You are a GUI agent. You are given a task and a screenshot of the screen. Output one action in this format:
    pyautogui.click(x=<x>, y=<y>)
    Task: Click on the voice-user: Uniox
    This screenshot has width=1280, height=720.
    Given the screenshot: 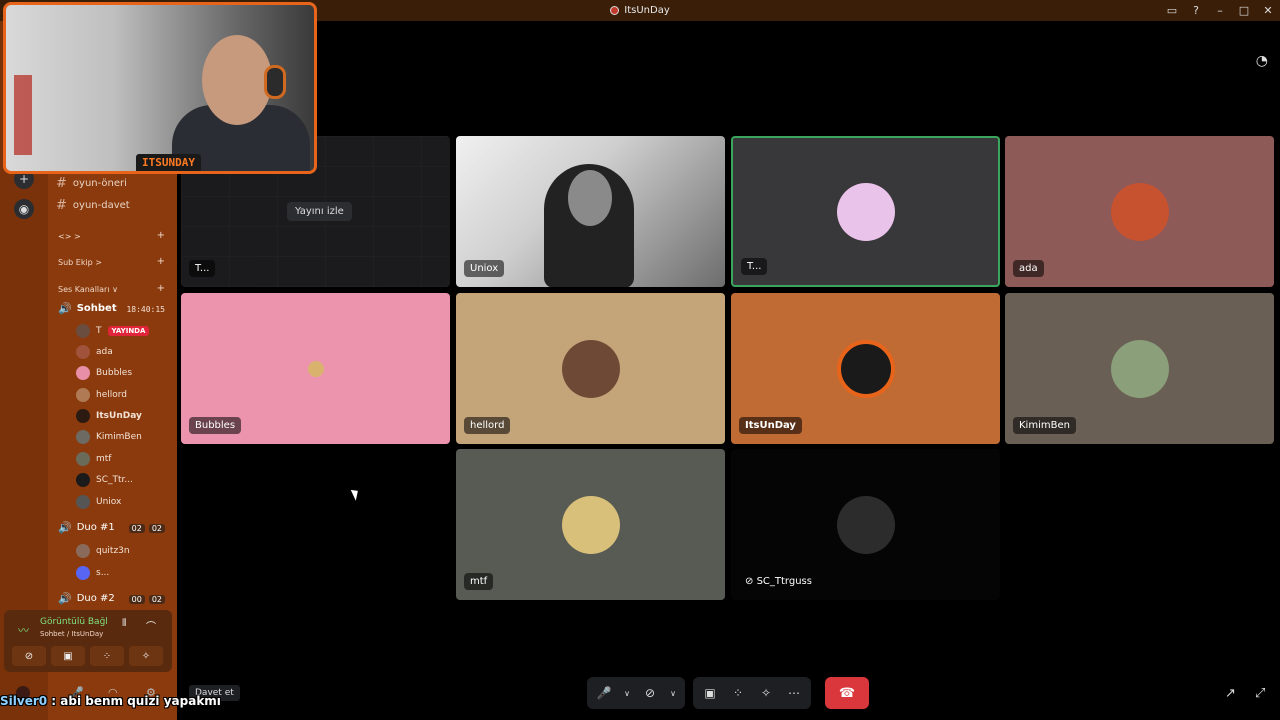 What is the action you would take?
    pyautogui.click(x=98, y=502)
    